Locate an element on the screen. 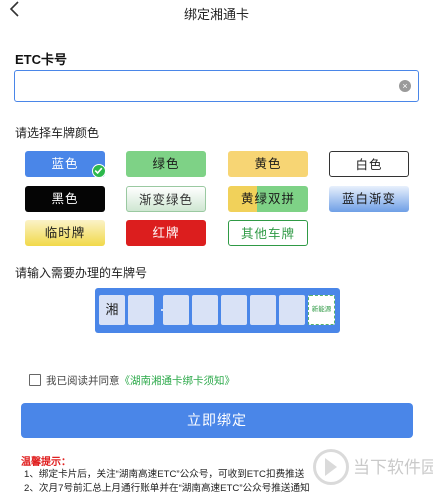 The width and height of the screenshot is (433, 500). plate-color-label-text: 临时牌 is located at coordinates (65, 233).